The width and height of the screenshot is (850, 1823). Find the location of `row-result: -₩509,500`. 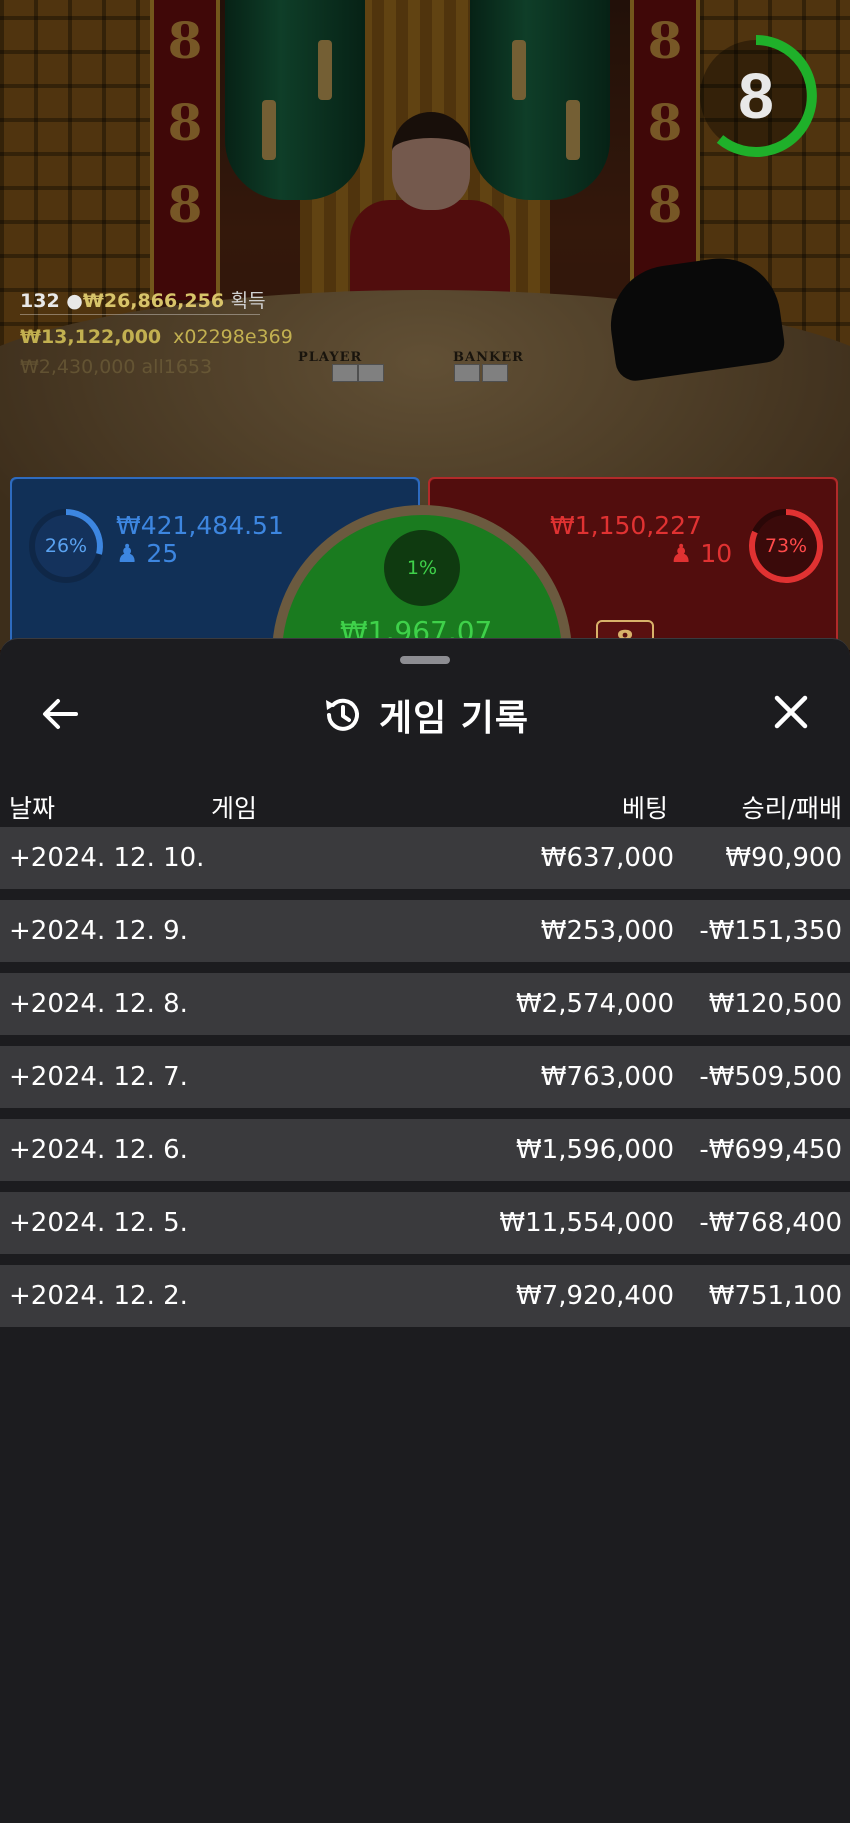

row-result: -₩509,500 is located at coordinates (770, 1077).